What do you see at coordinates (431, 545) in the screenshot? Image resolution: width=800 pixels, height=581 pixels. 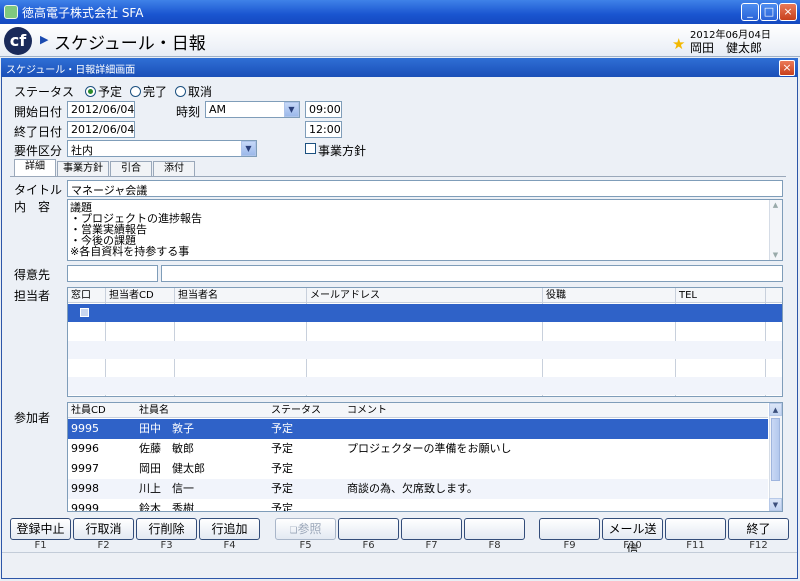 I see `fkey-label: F7` at bounding box center [431, 545].